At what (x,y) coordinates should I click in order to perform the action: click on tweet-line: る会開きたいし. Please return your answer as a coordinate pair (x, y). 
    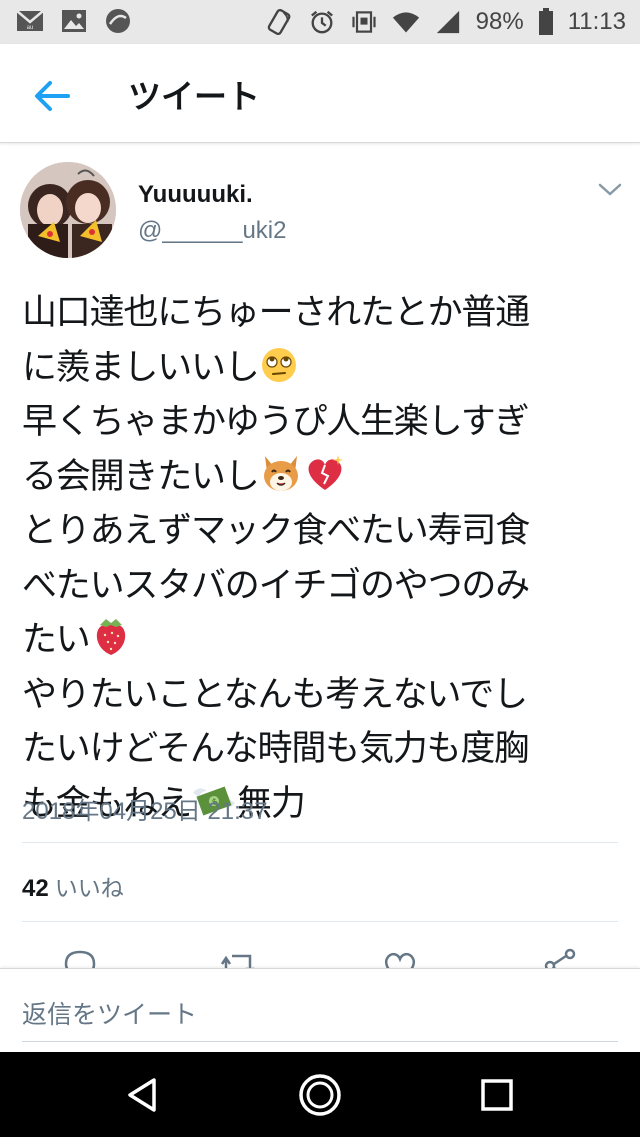
    Looking at the image, I should click on (141, 476).